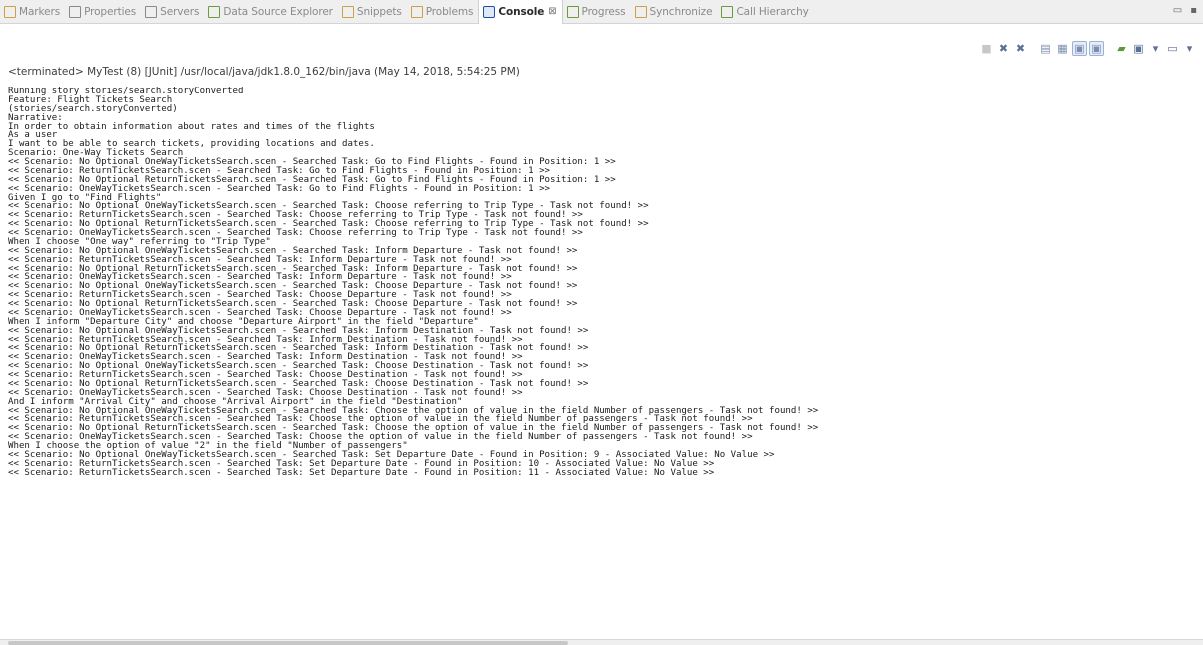  Describe the element at coordinates (727, 11) in the screenshot. I see `call-hierarchy-icon` at that location.